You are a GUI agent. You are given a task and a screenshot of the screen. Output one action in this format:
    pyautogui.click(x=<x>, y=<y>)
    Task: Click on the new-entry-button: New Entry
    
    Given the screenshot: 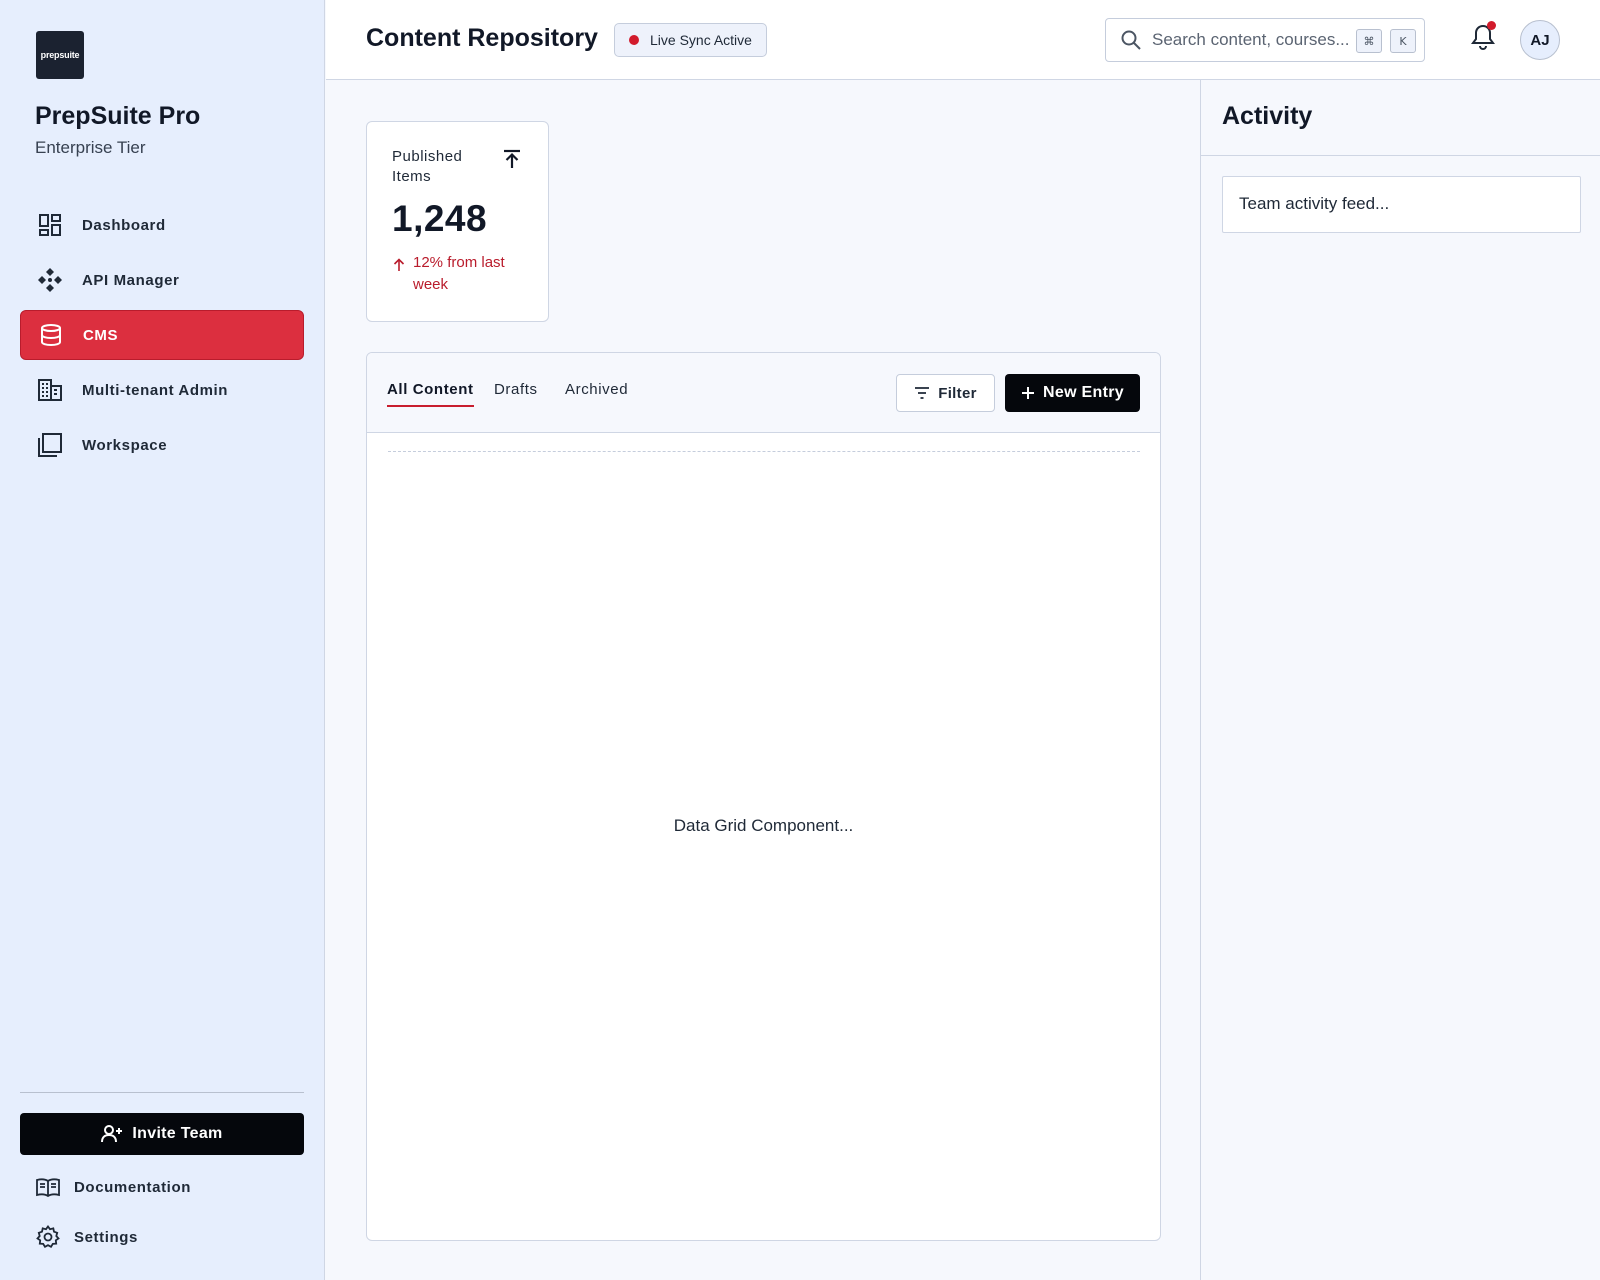 What is the action you would take?
    pyautogui.click(x=1072, y=393)
    